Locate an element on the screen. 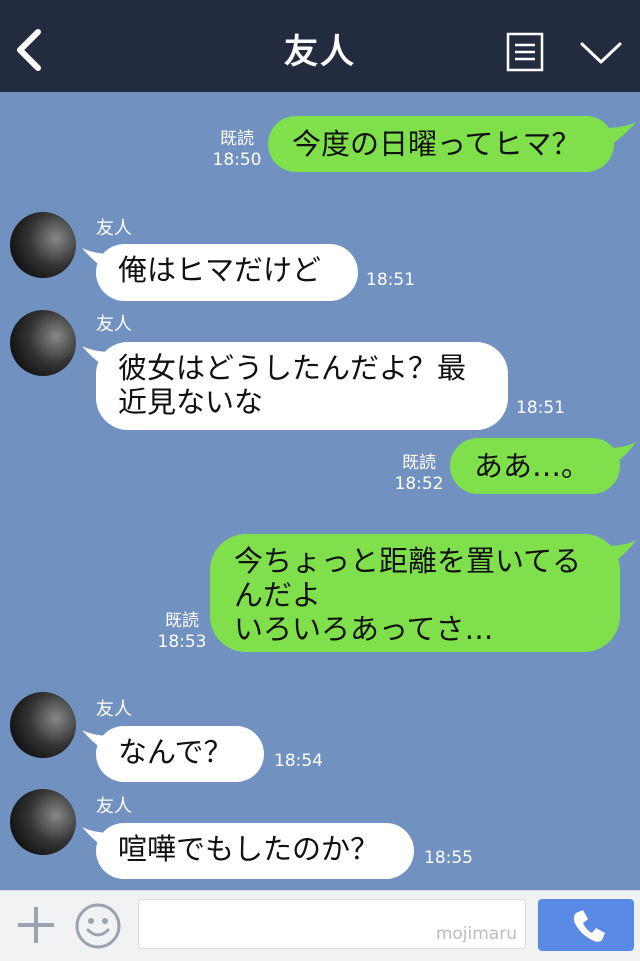 The image size is (640, 961). chat-header: 友人 is located at coordinates (320, 46).